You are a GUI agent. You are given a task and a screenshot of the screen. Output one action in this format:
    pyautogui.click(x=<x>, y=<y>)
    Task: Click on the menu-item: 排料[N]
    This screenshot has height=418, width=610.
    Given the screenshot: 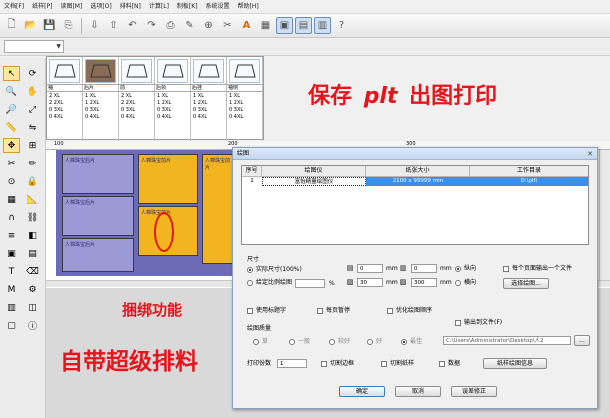 What is the action you would take?
    pyautogui.click(x=130, y=7)
    